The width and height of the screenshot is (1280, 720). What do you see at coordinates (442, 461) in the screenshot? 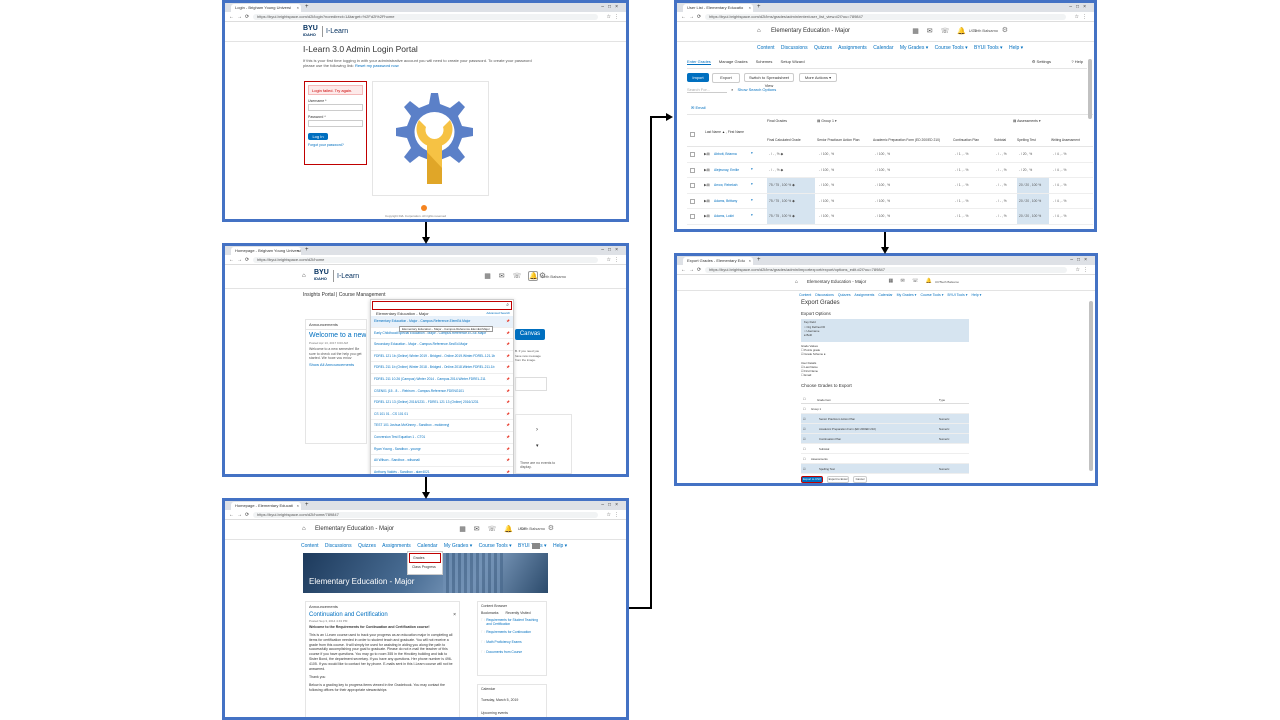
I see `search-result-item: Ali Wilson - Sandbox - wilsonali 📌` at bounding box center [442, 461].